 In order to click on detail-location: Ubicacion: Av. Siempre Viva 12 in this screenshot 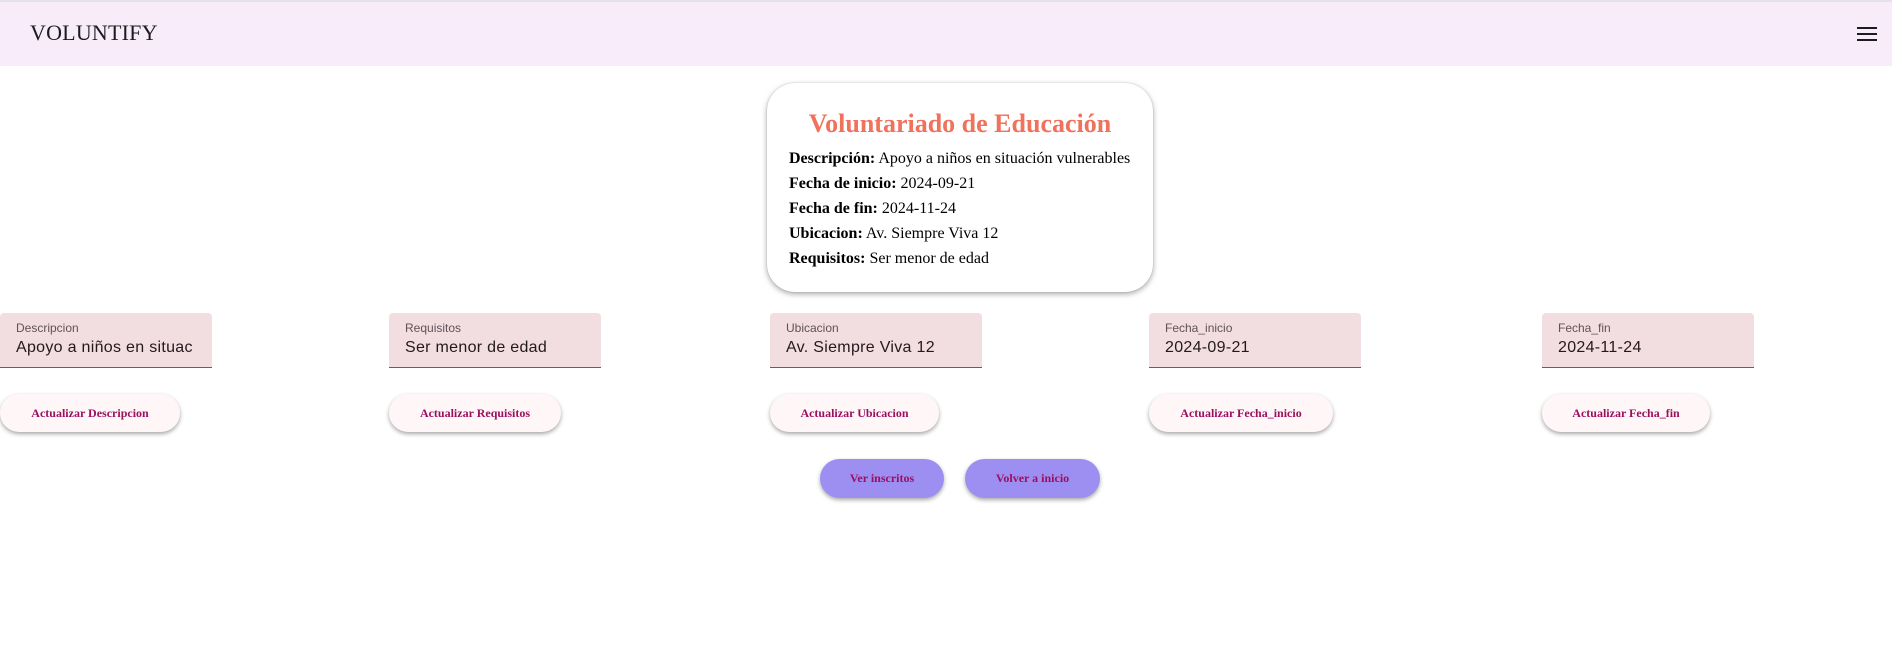, I will do `click(893, 234)`.